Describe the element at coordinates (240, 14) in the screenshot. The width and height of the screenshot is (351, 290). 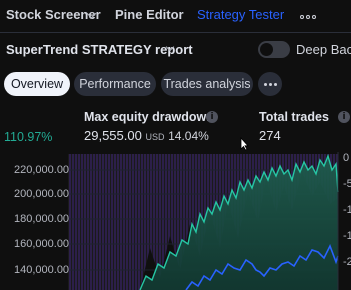
I see `tab-strategy-tester: Strategy Tester` at that location.